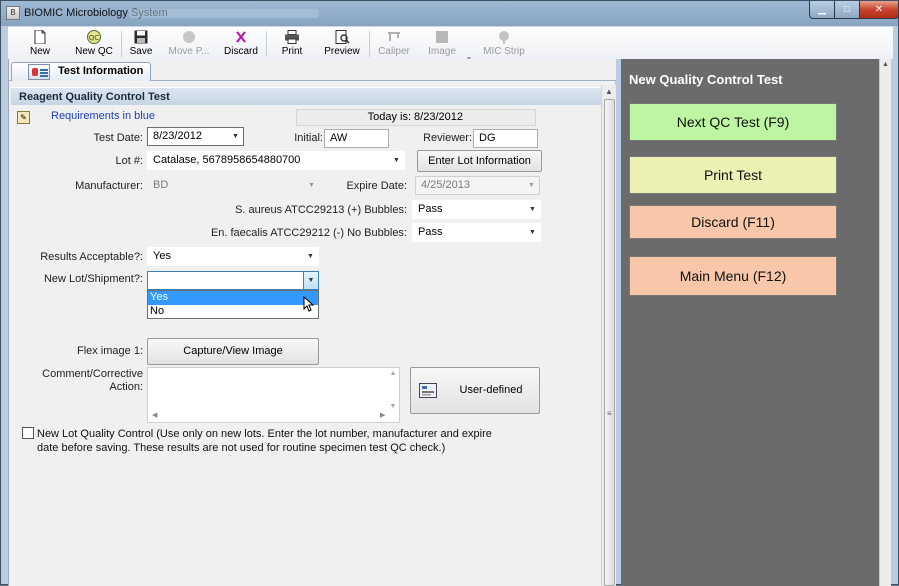  Describe the element at coordinates (118, 138) in the screenshot. I see `test-date-label: Test Date:` at that location.